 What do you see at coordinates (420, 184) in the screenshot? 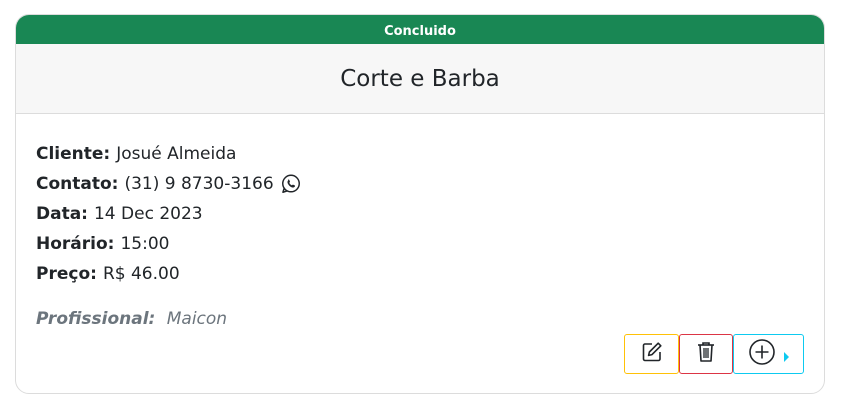
I see `contact-row: Contato: (31) 9 8730-3166` at bounding box center [420, 184].